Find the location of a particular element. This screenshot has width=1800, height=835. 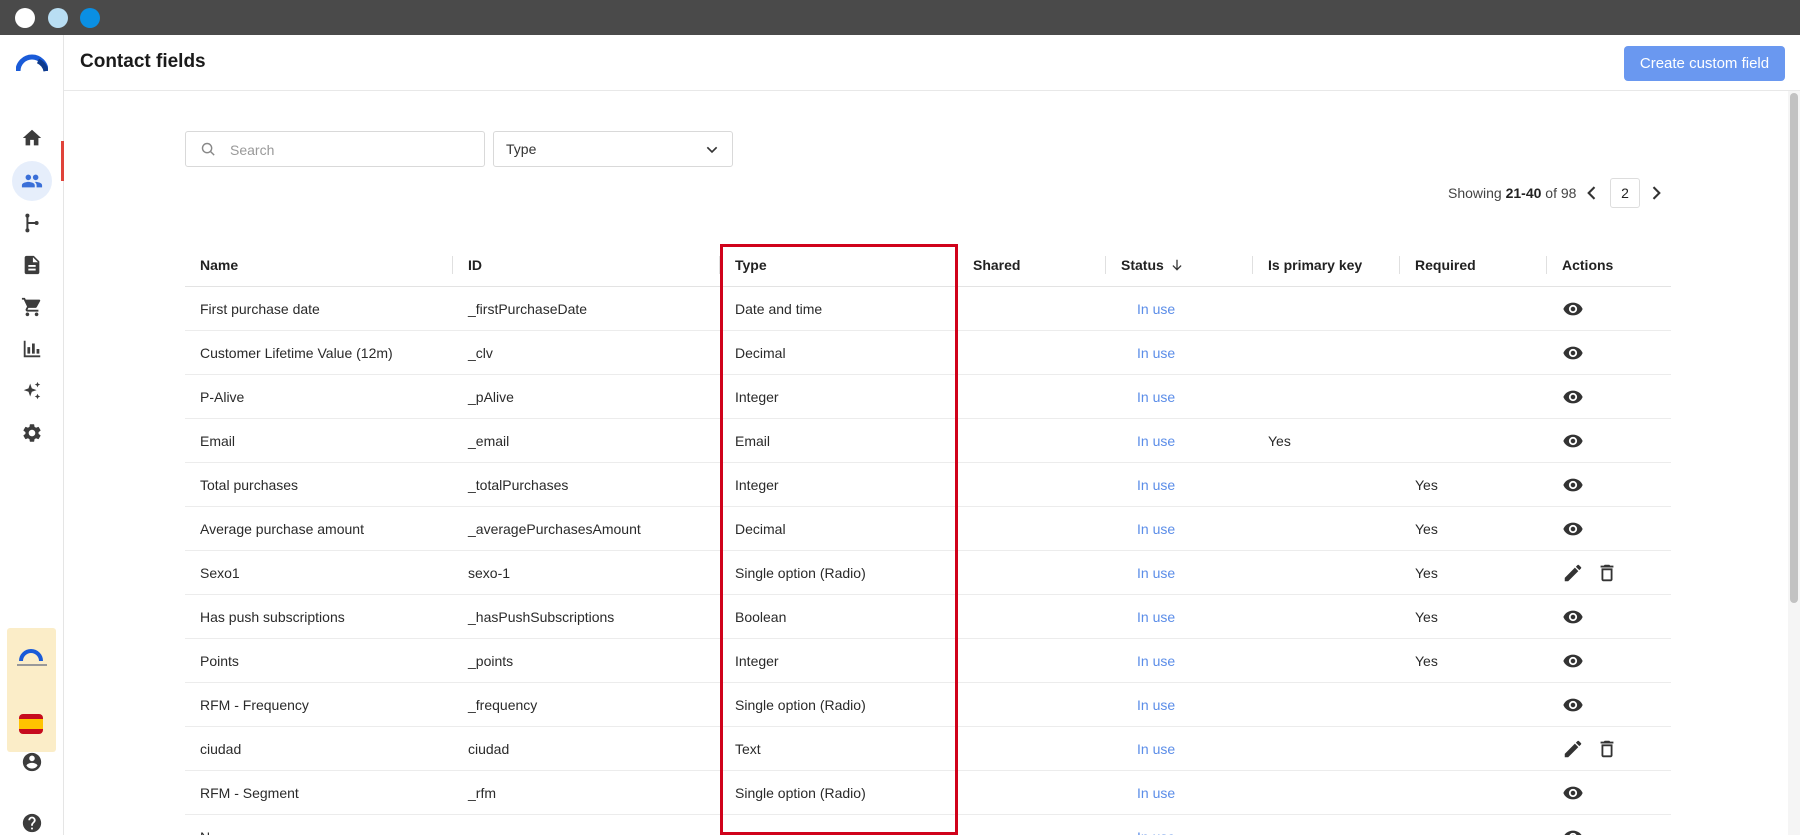

account-promo-card is located at coordinates (31, 690).